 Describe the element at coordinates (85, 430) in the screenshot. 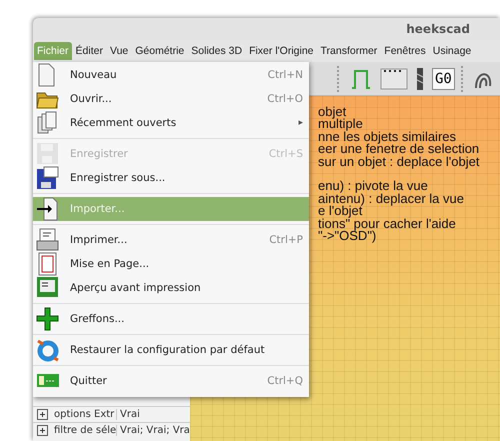

I see `property-name: filtre de séle` at that location.